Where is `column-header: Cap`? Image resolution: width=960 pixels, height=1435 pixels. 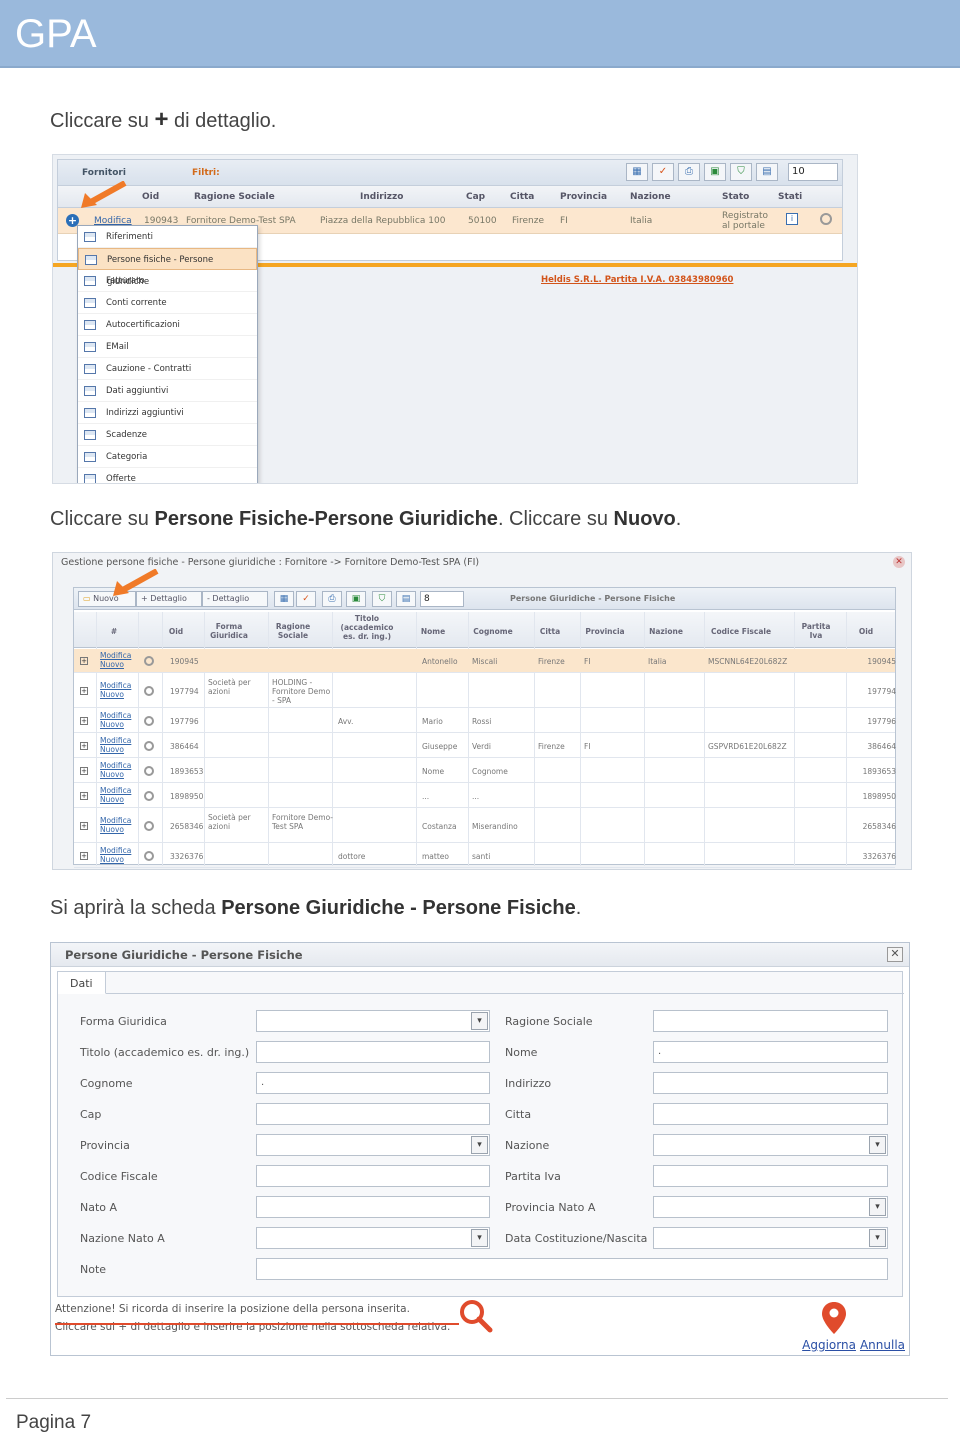
column-header: Cap is located at coordinates (475, 197).